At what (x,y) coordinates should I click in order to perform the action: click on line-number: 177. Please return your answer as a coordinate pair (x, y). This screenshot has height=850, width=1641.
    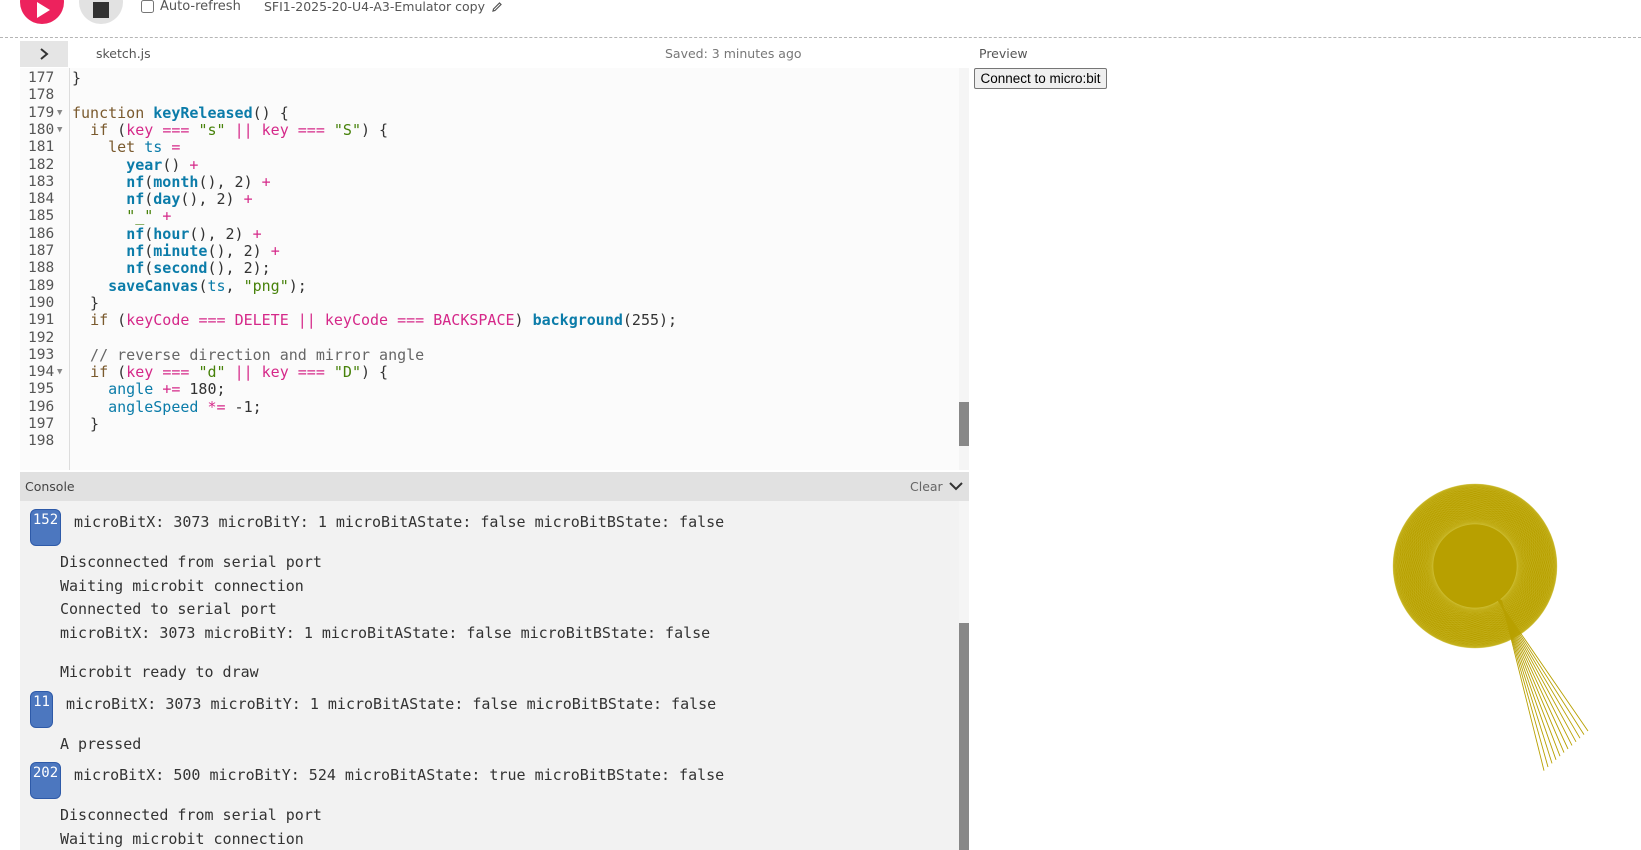
    Looking at the image, I should click on (41, 78).